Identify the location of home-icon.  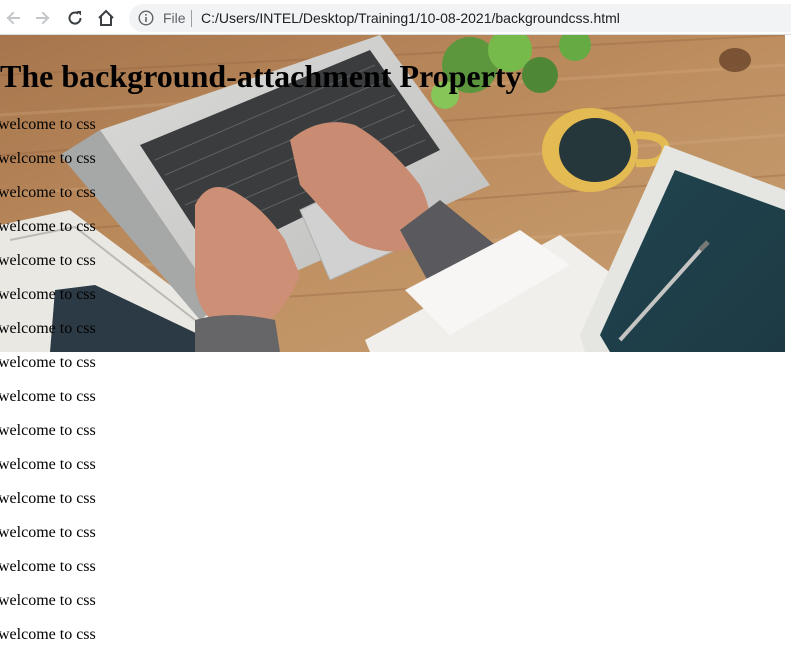
(106, 17).